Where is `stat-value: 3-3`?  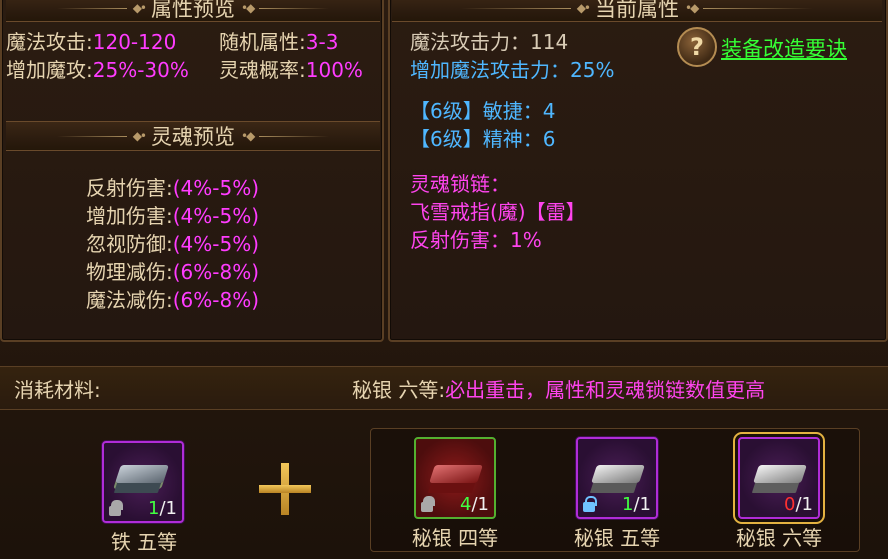 stat-value: 3-3 is located at coordinates (322, 42).